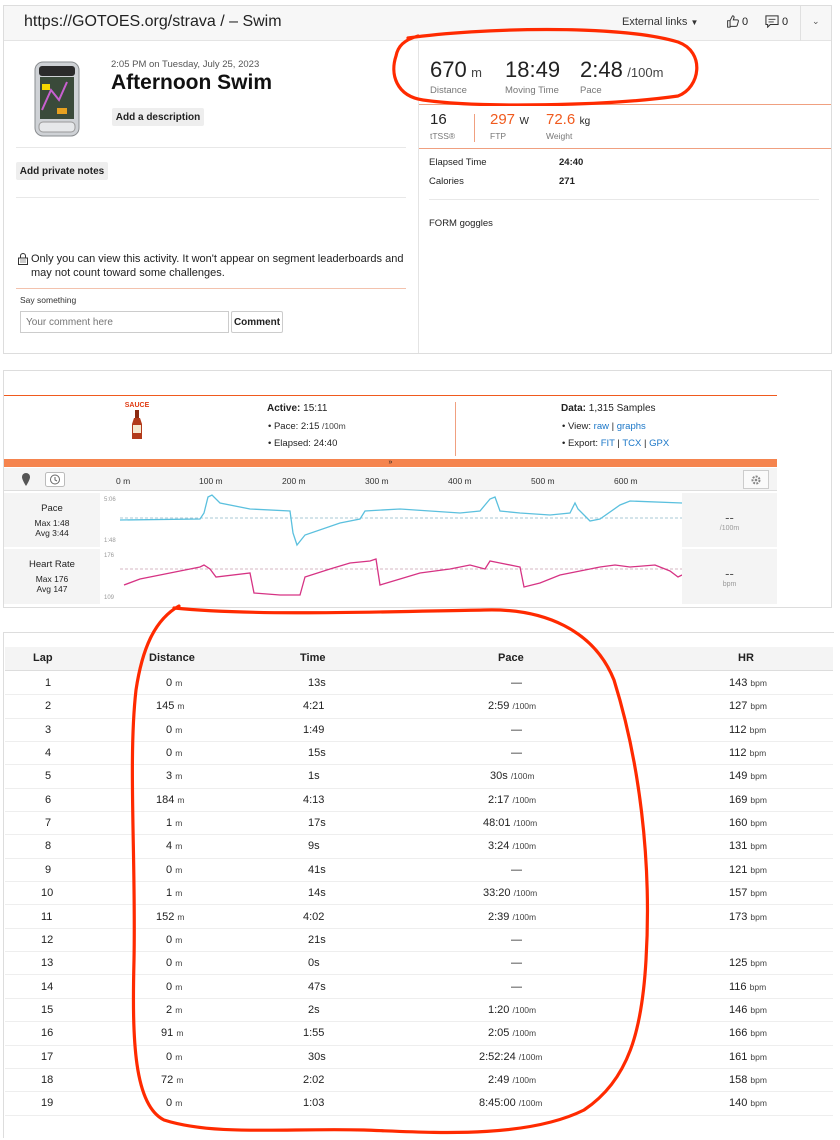  Describe the element at coordinates (390, 463) in the screenshot. I see `collapse-bar: »` at that location.